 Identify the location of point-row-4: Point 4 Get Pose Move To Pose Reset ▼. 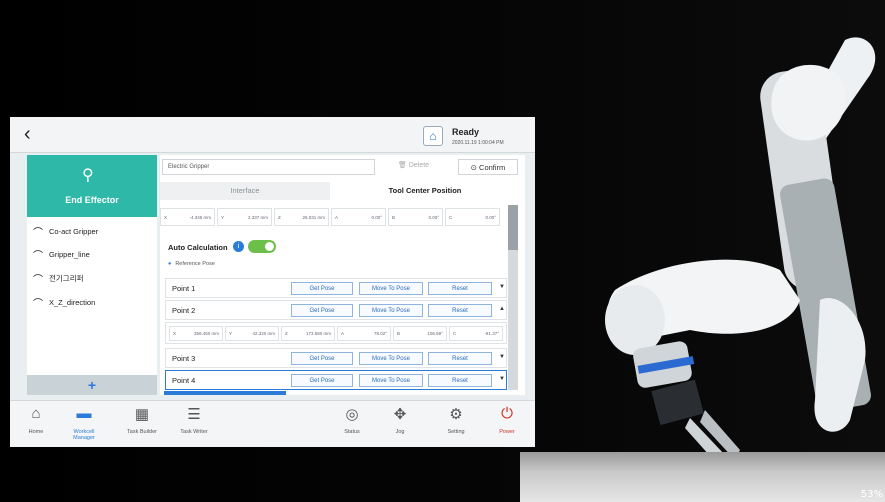
(336, 380).